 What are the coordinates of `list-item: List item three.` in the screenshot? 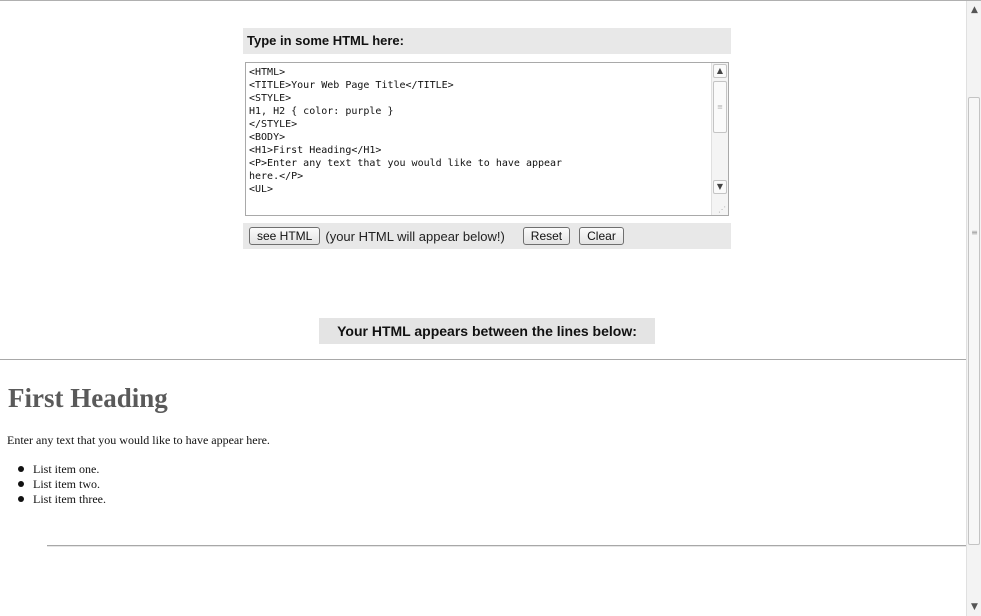 It's located at (483, 499).